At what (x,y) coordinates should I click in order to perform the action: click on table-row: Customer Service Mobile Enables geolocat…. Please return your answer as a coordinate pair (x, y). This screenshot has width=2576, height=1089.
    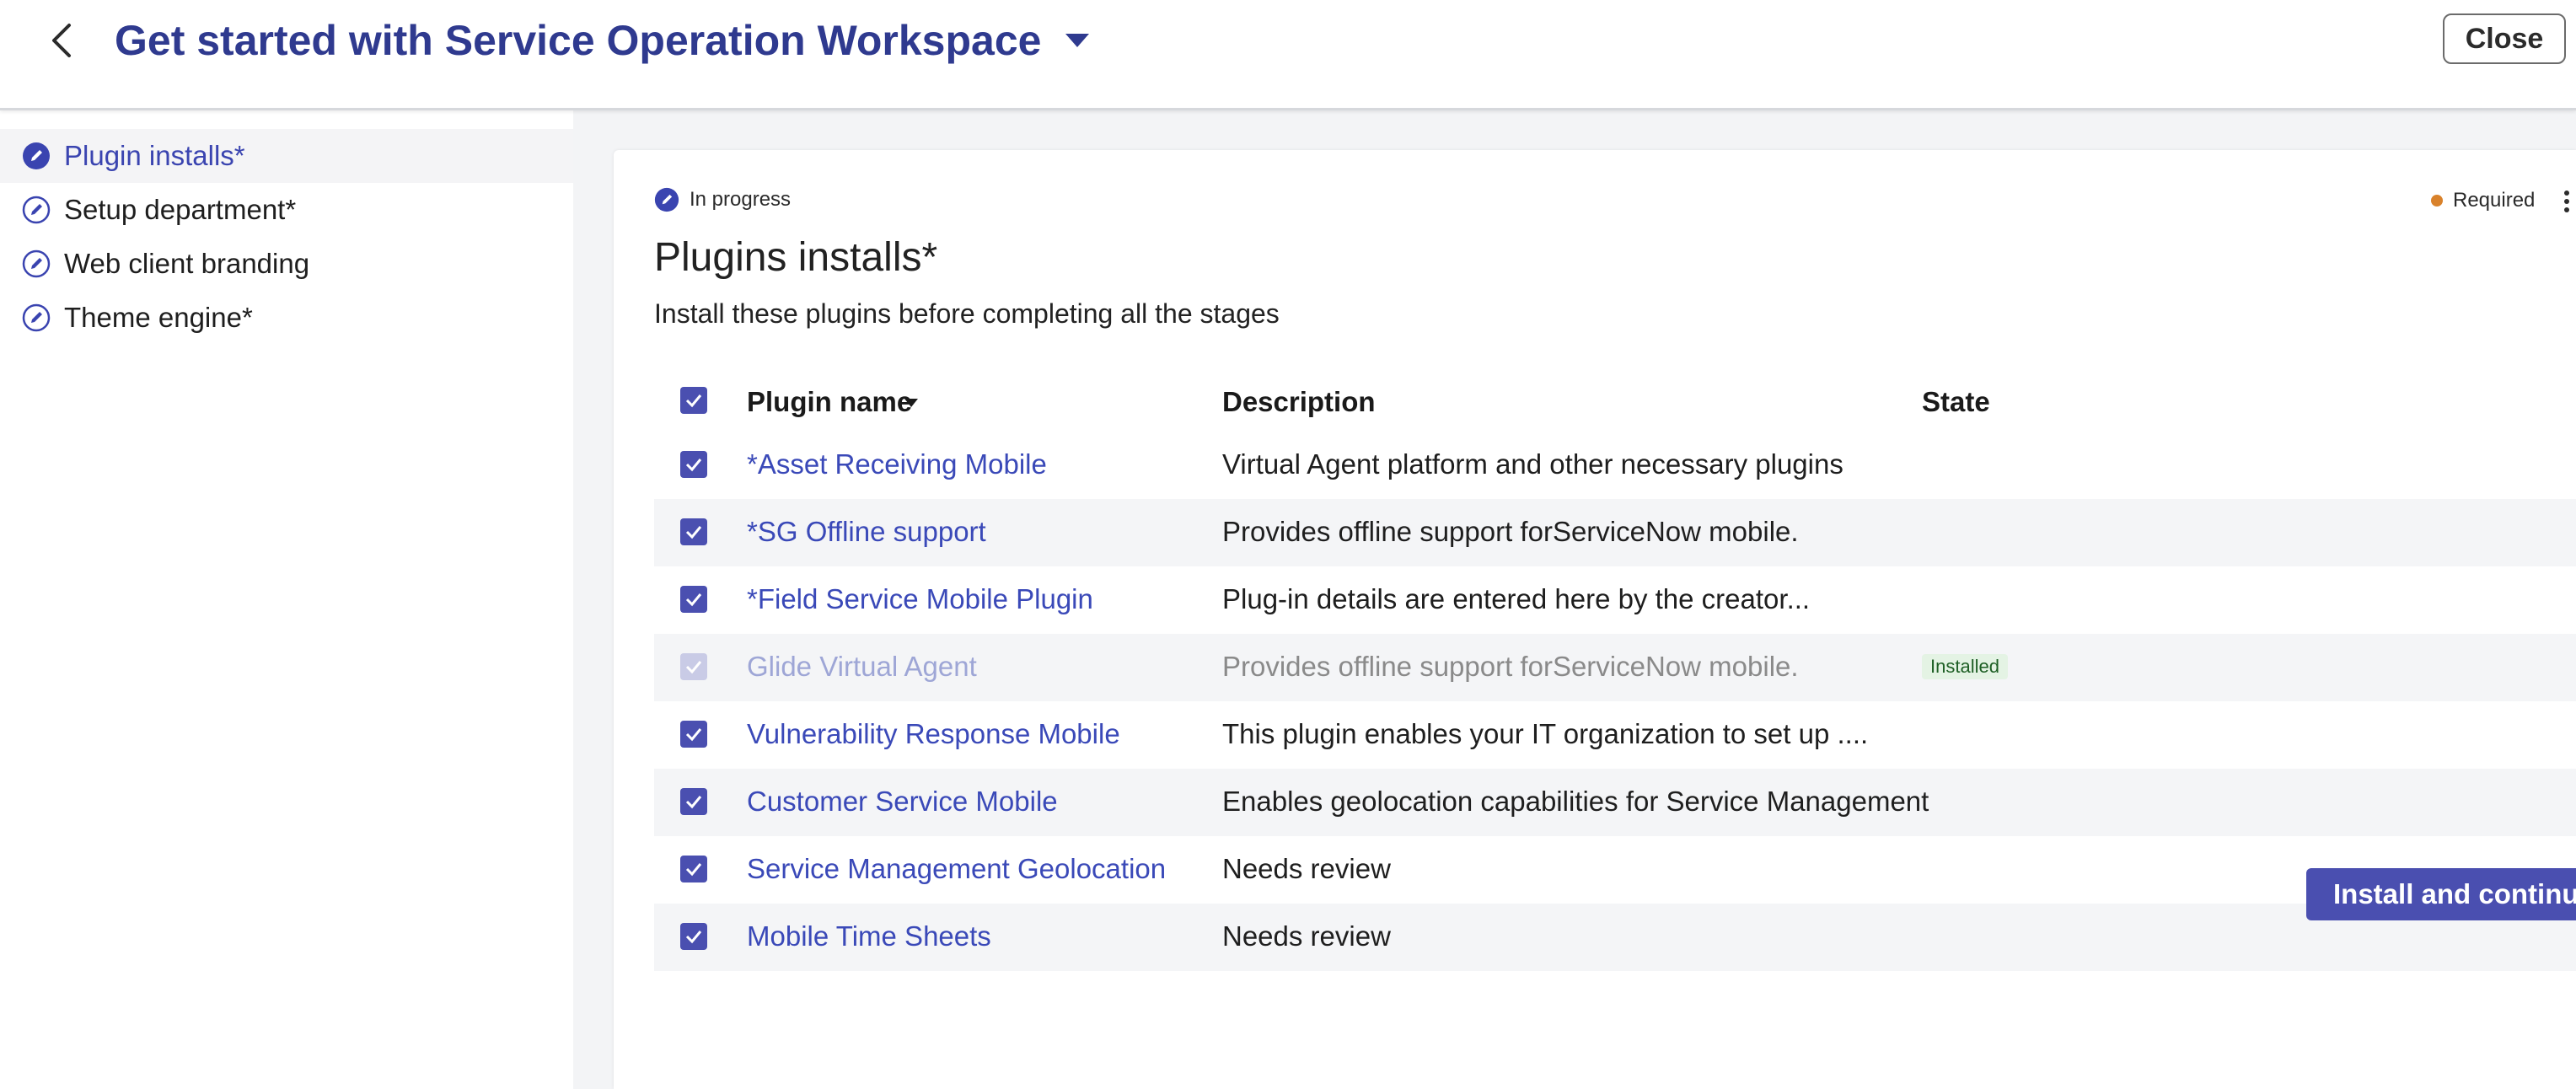
    Looking at the image, I should click on (1615, 802).